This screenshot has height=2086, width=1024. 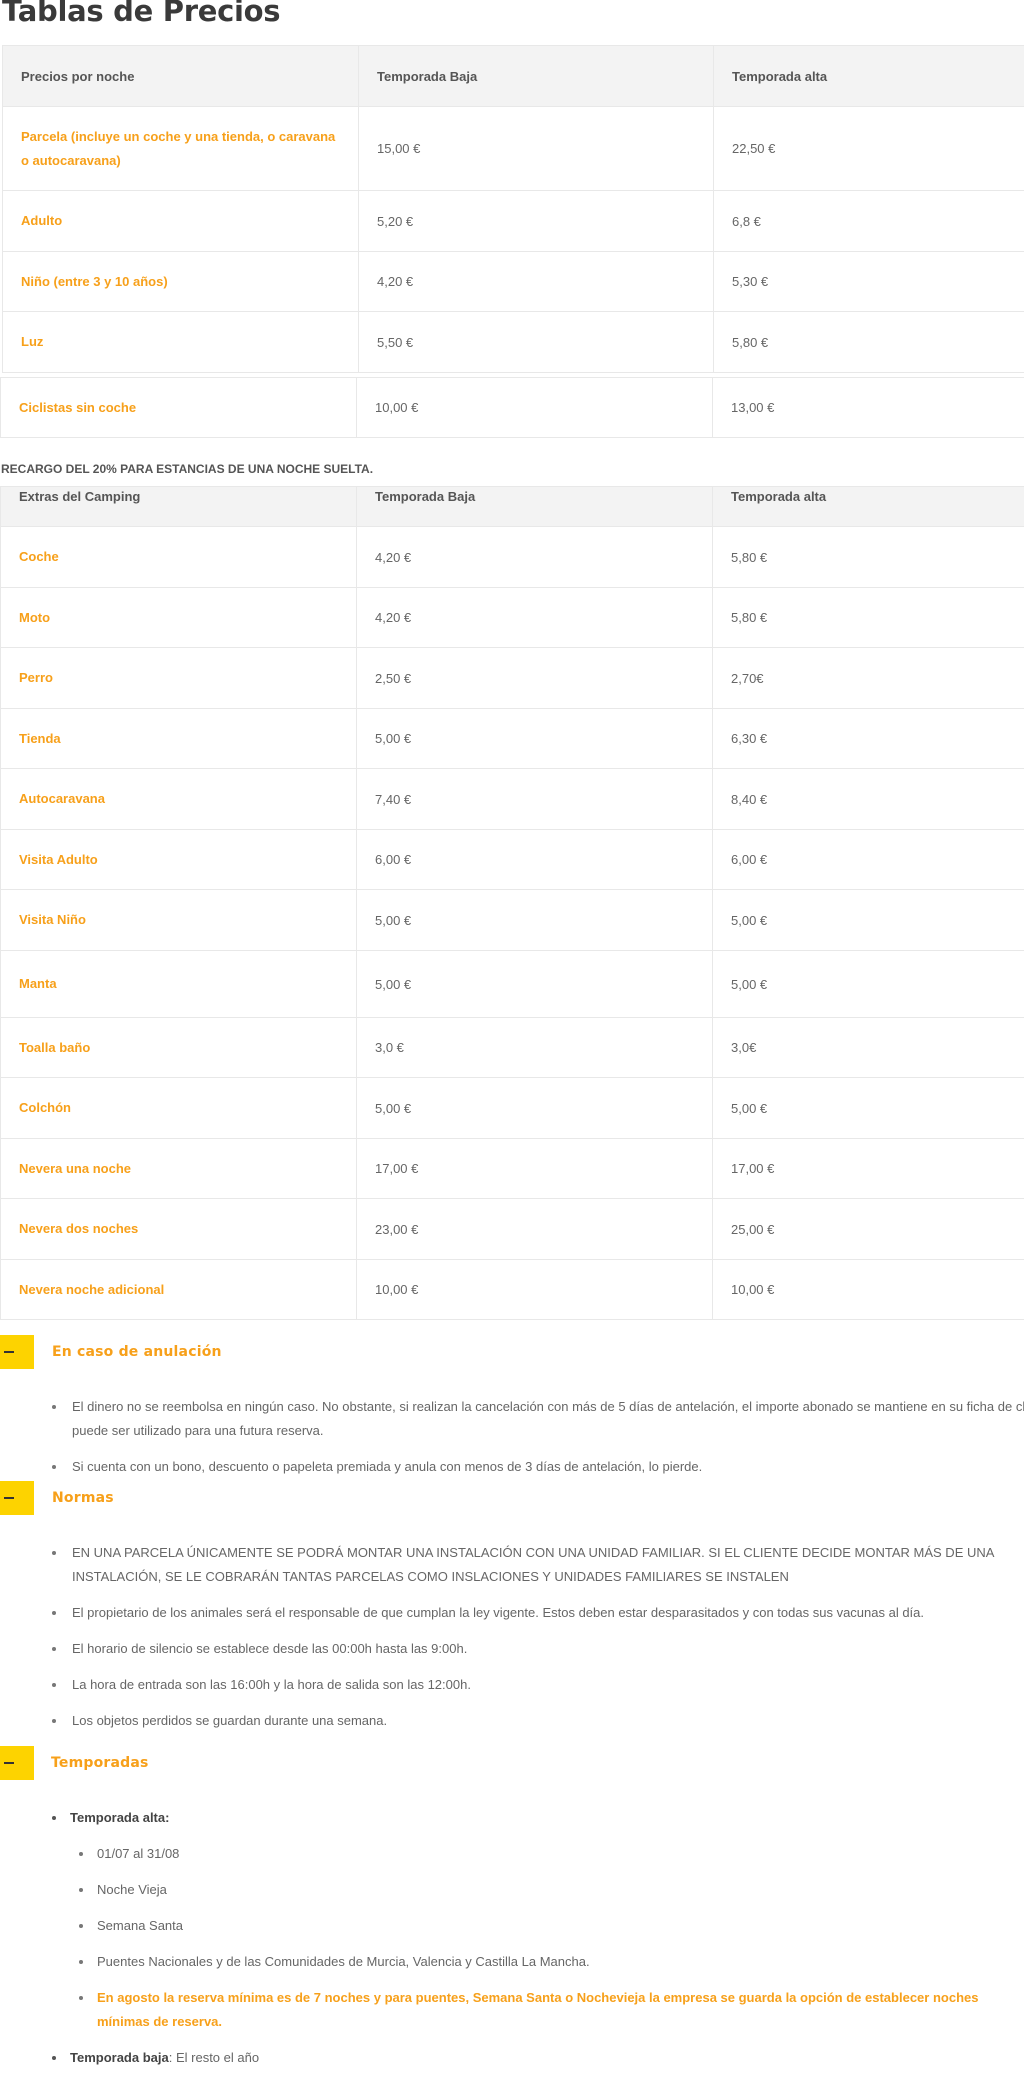 What do you see at coordinates (551, 1854) in the screenshot?
I see `list-item: 01/07 al 31/08` at bounding box center [551, 1854].